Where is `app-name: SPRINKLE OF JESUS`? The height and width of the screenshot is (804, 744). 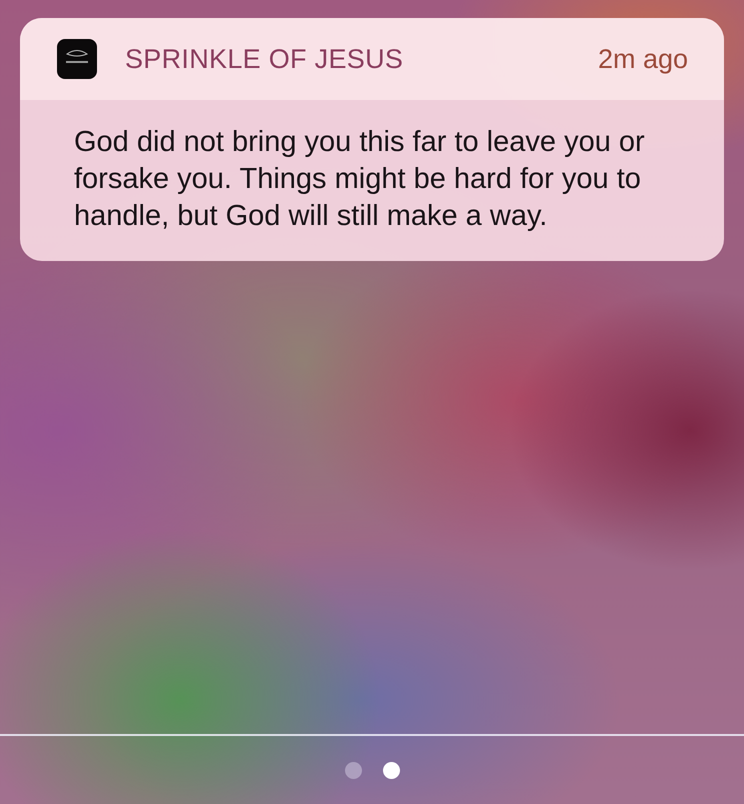 app-name: SPRINKLE OF JESUS is located at coordinates (264, 59).